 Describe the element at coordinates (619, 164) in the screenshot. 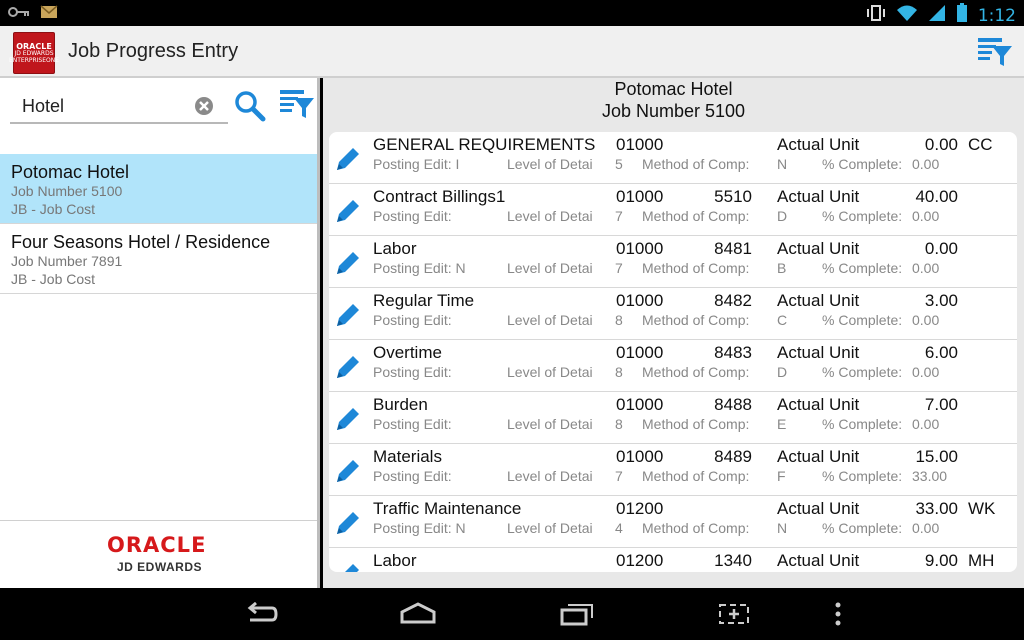

I see `level-of-detail-value: 5` at that location.